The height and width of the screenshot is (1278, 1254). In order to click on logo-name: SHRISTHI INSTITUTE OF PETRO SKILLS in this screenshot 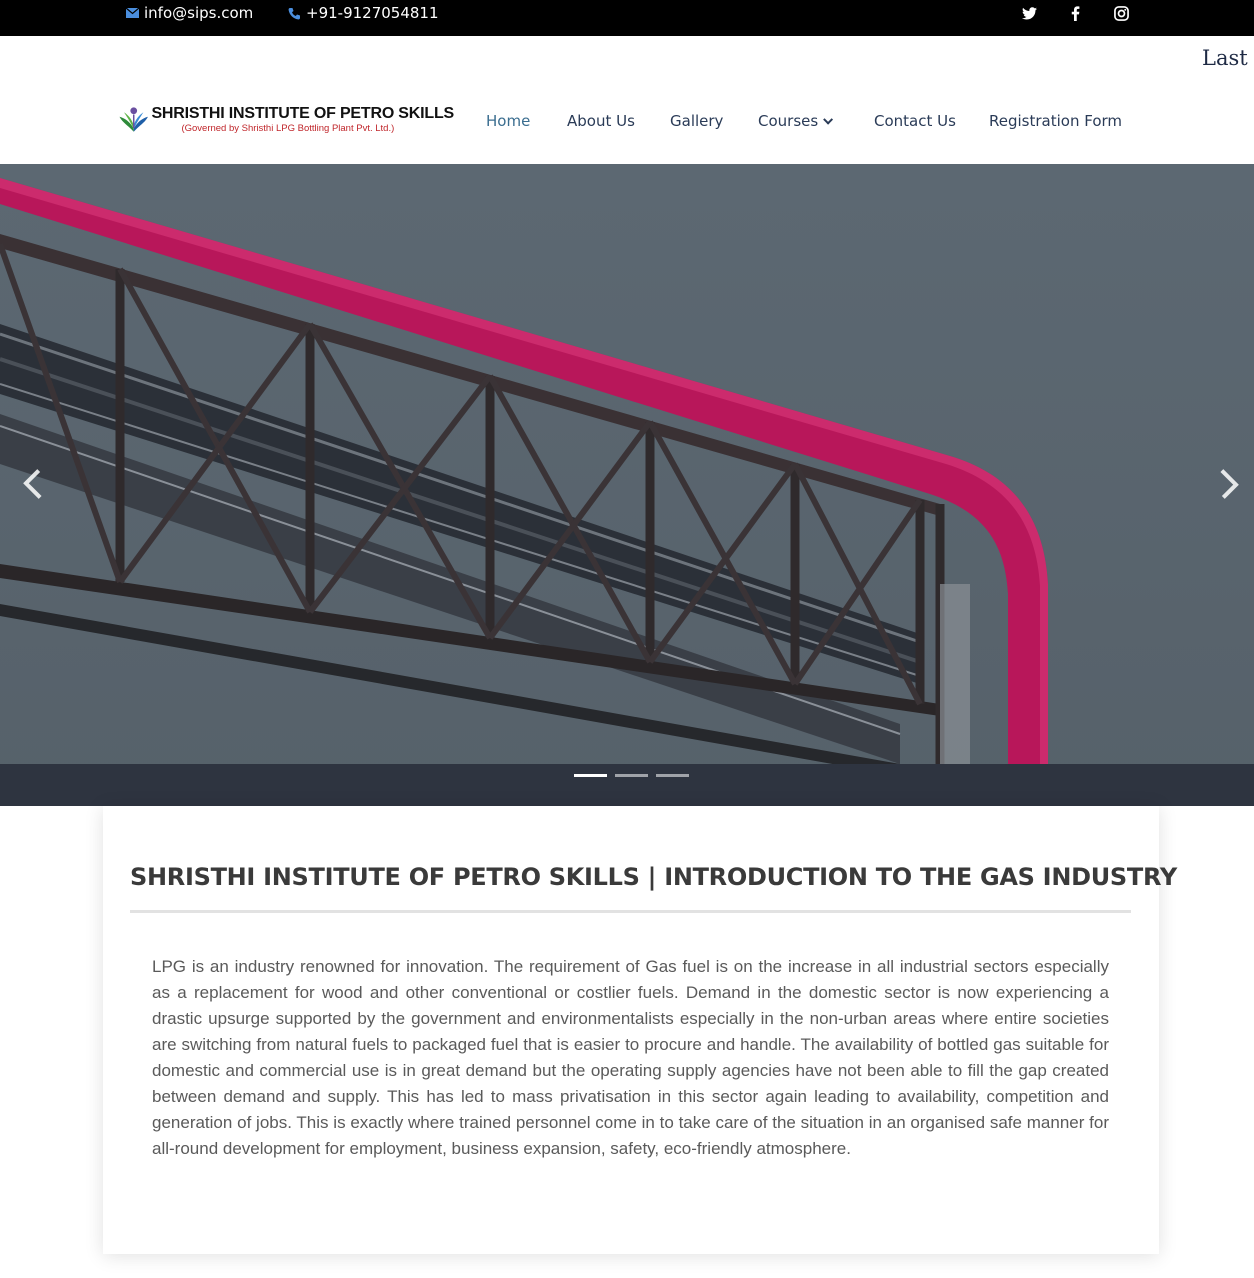, I will do `click(302, 113)`.